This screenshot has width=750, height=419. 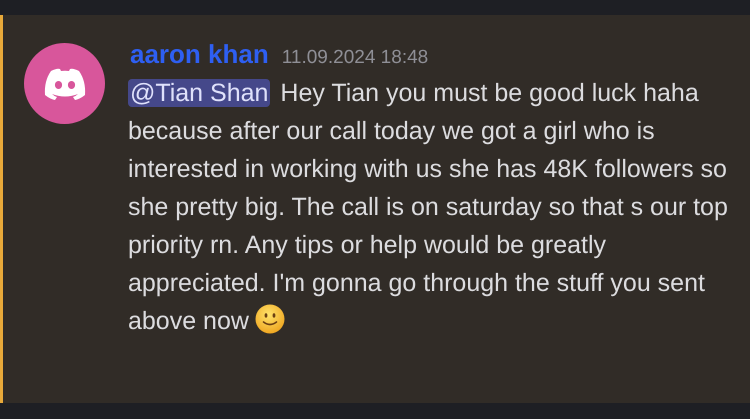 I want to click on game-controller-icon, so click(x=64, y=83).